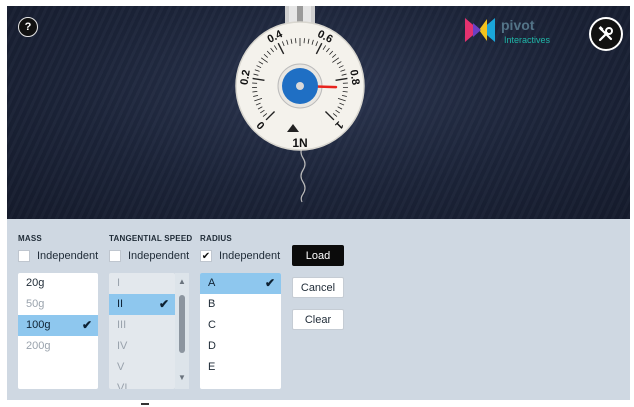  I want to click on option-label: 20g, so click(35, 283).